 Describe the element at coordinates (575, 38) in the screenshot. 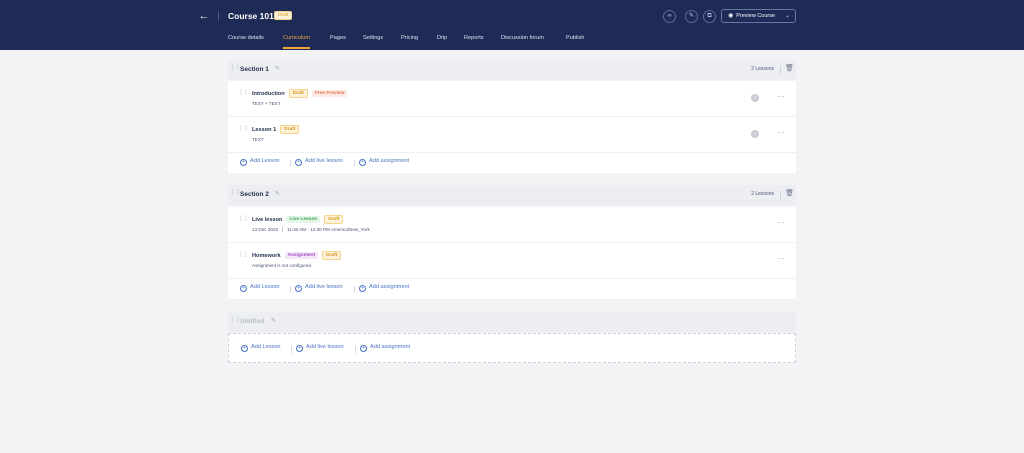

I see `tab-publish: Publish` at that location.